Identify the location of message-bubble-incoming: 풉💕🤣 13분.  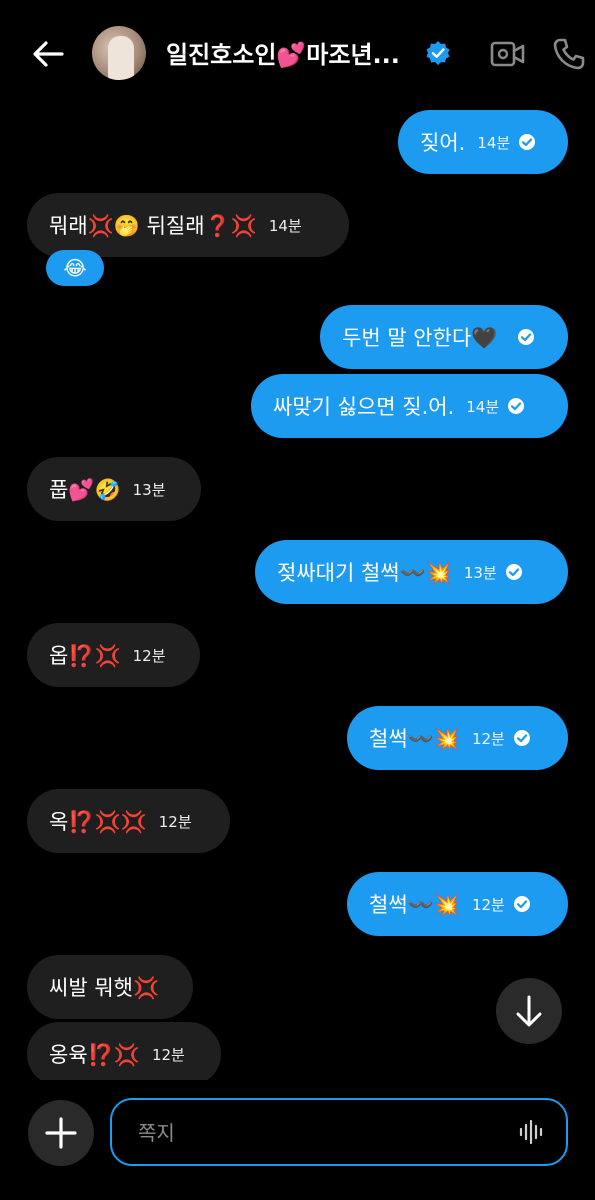
(114, 489).